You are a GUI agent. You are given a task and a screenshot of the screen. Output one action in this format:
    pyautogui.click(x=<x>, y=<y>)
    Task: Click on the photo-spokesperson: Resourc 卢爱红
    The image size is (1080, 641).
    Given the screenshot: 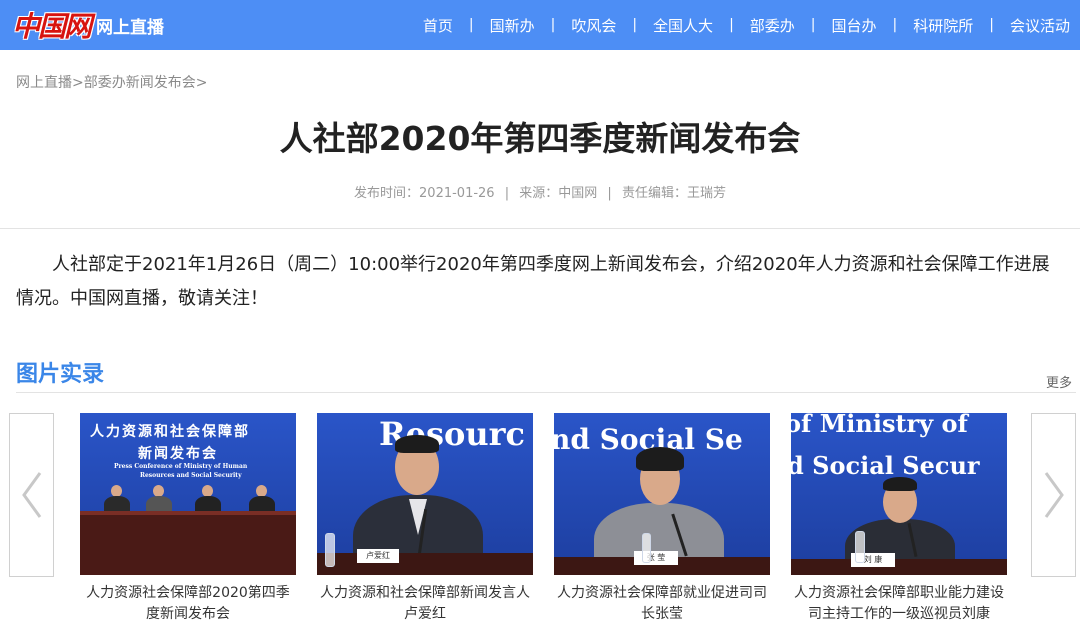 What is the action you would take?
    pyautogui.click(x=425, y=494)
    